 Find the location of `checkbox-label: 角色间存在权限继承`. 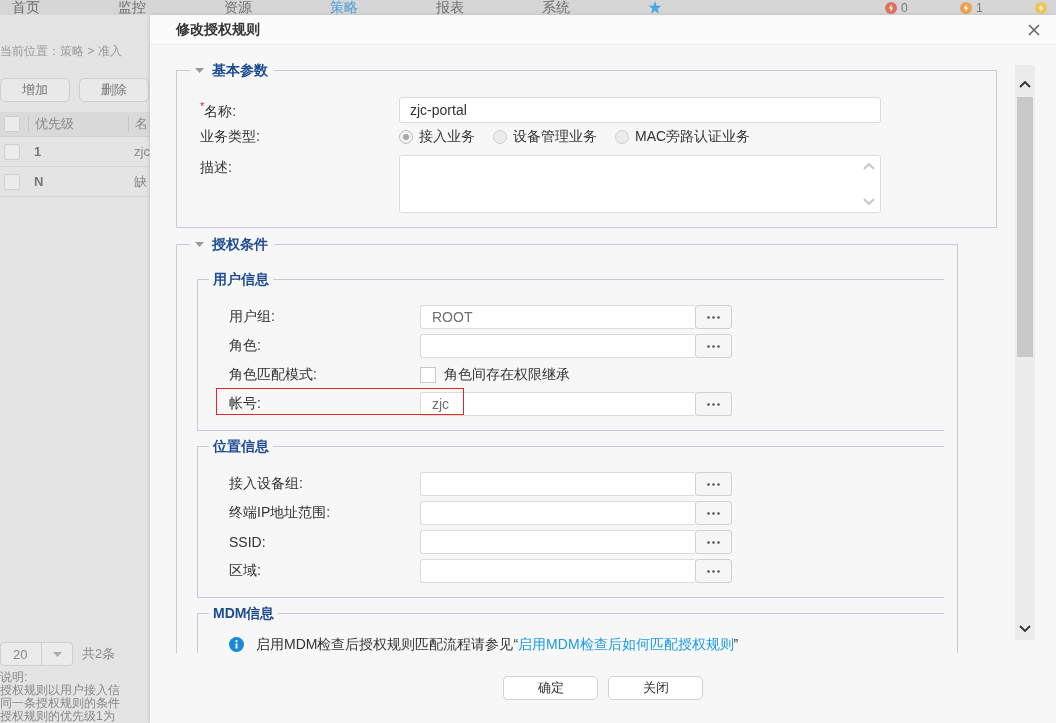

checkbox-label: 角色间存在权限继承 is located at coordinates (507, 375).